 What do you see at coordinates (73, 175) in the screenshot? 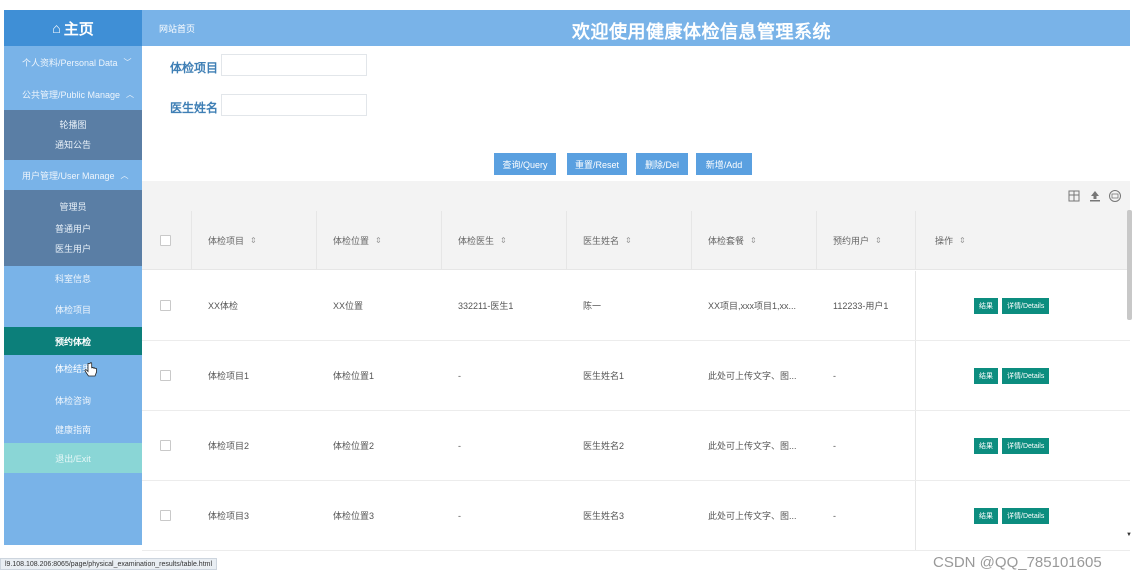
I see `menu-group-user: 用户管理/User Manage ︿` at bounding box center [73, 175].